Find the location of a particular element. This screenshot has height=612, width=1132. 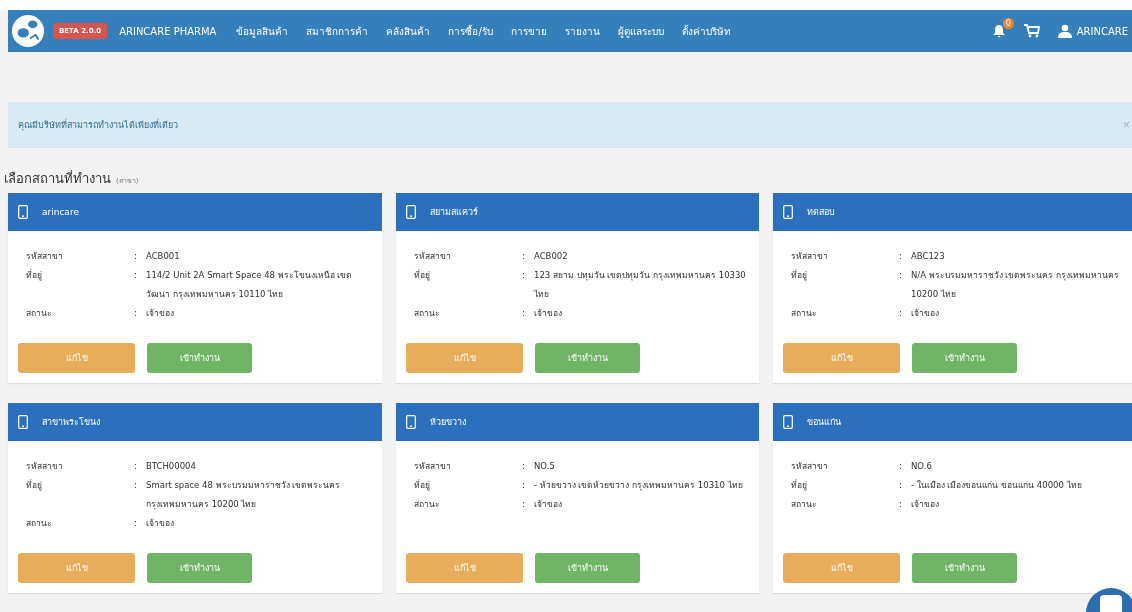

alert-text: คุณมีบริษัทที่สามารถทำงานได้เพียงที่เดียว is located at coordinates (98, 125).